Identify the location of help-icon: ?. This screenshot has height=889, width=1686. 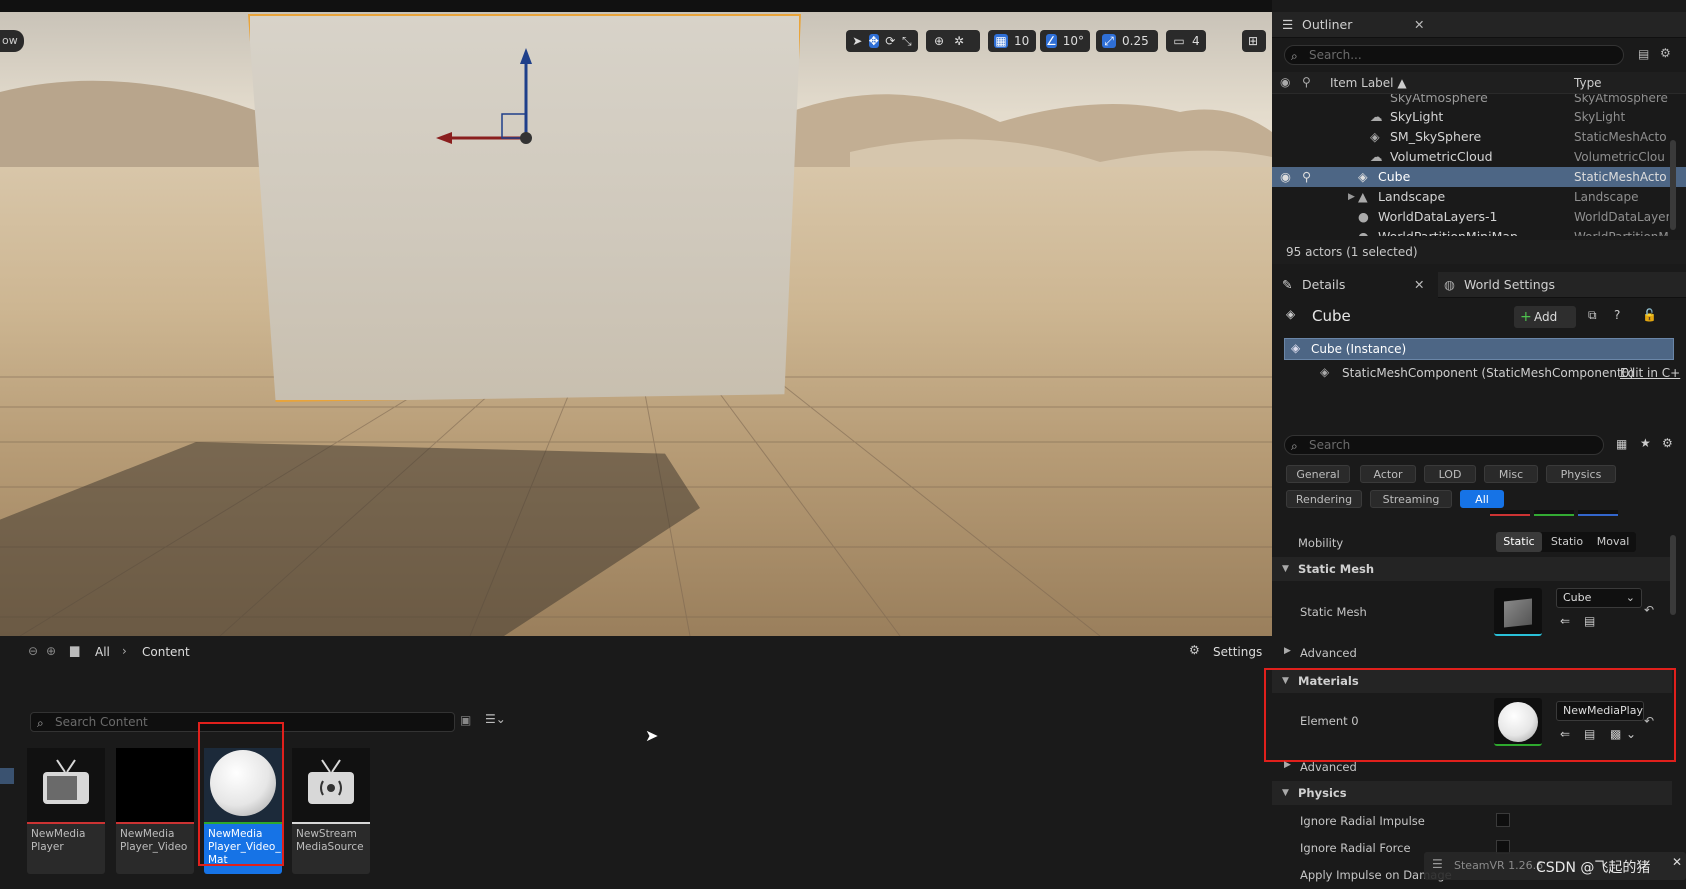
(1617, 315).